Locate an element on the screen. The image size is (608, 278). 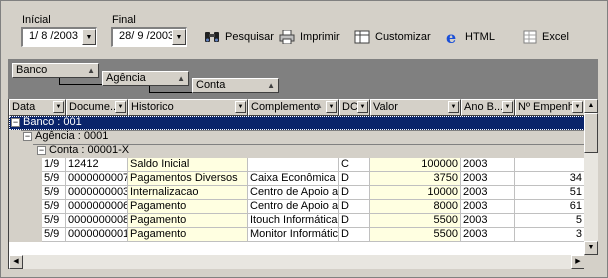
table-row: 1/9 12412 Saldo Inicial C 100000 2003 is located at coordinates (297, 165).